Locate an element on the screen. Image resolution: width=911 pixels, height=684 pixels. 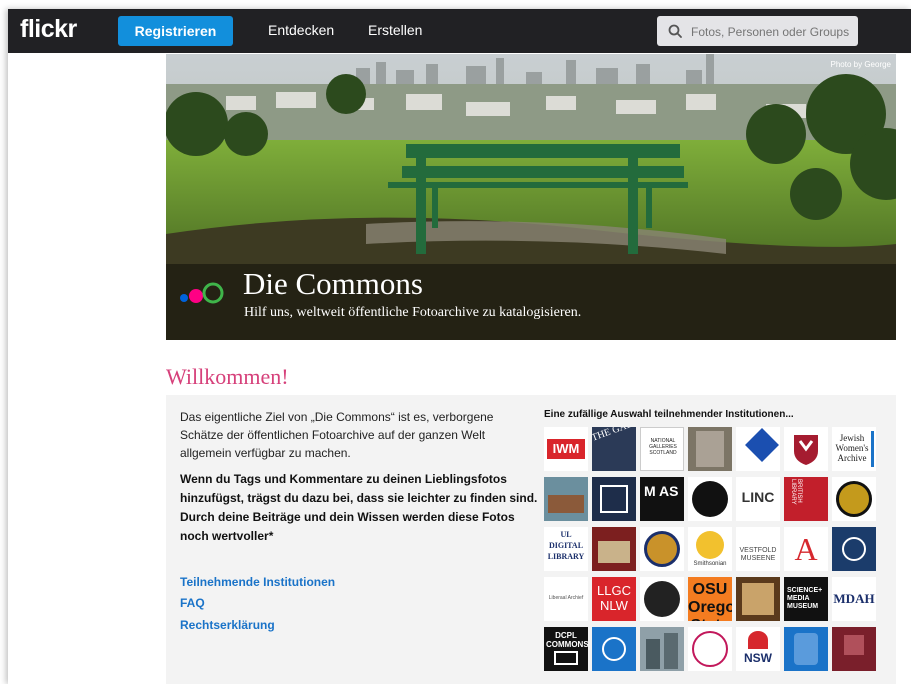
institution-logo: THE GAL is located at coordinates (614, 449).